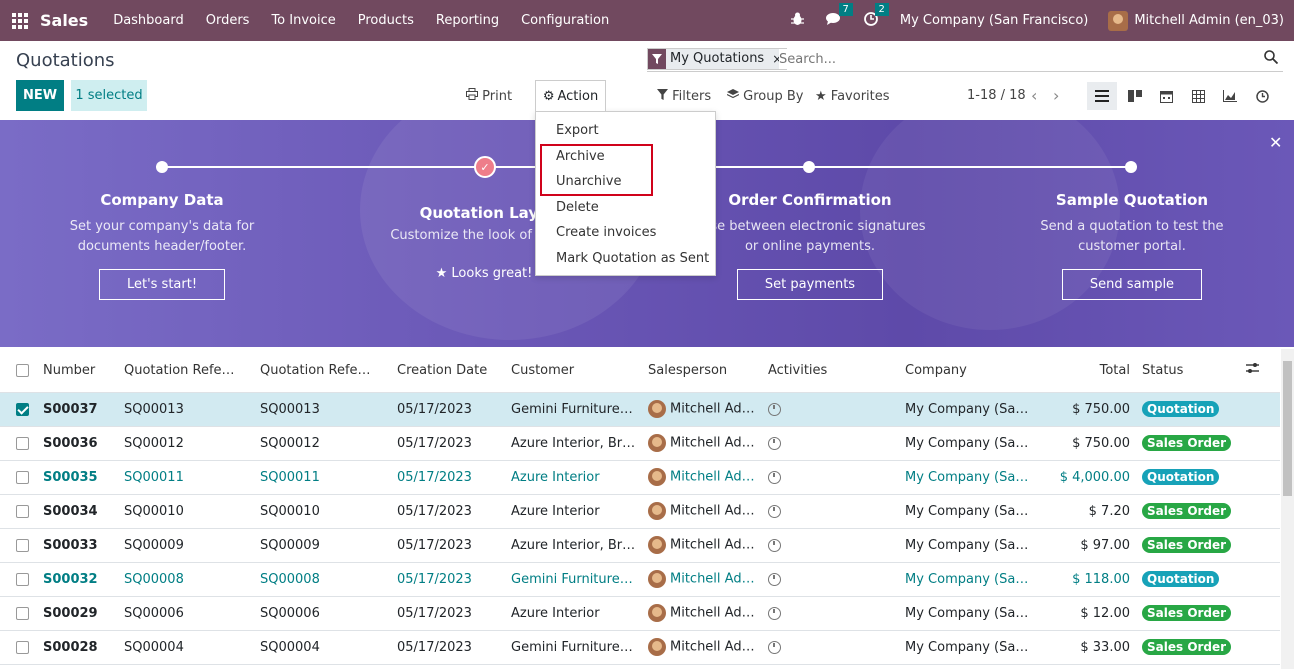 The width and height of the screenshot is (1294, 669). Describe the element at coordinates (64, 20) in the screenshot. I see `app-brand: Sales` at that location.